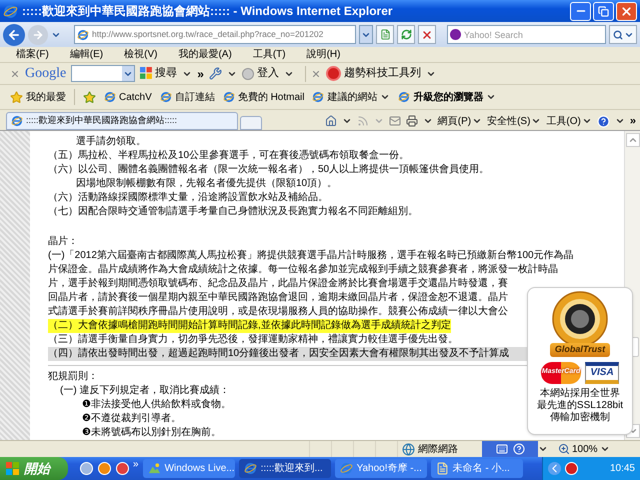  Describe the element at coordinates (154, 468) in the screenshot. I see `landscape-icon` at that location.